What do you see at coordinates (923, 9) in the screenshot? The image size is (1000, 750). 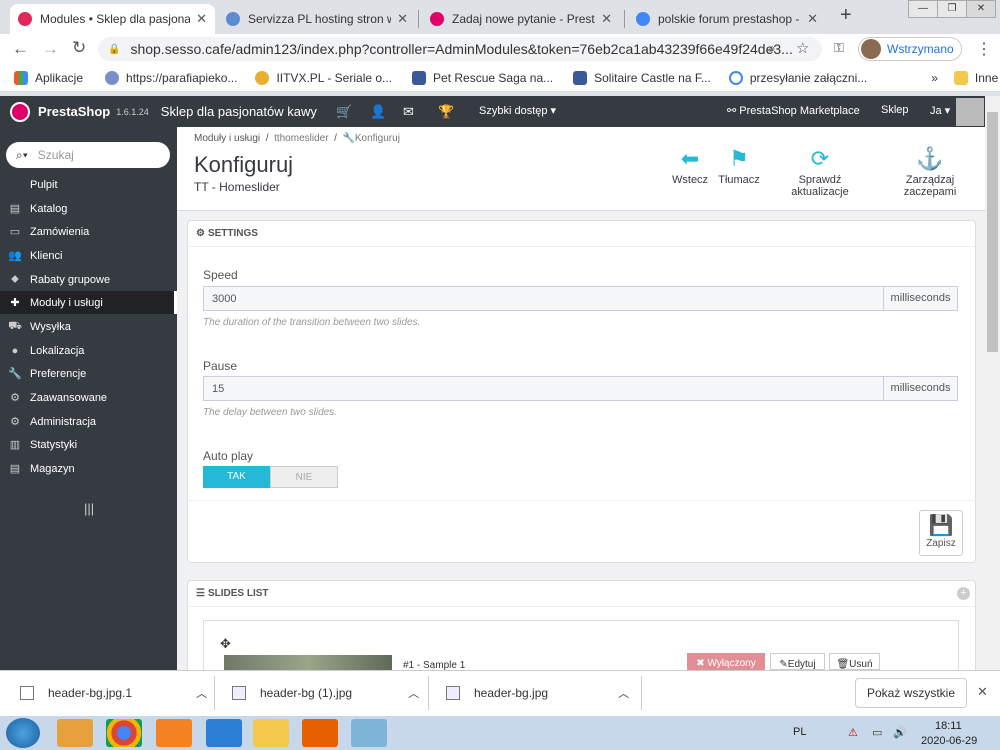 I see `minimize-icon: —` at bounding box center [923, 9].